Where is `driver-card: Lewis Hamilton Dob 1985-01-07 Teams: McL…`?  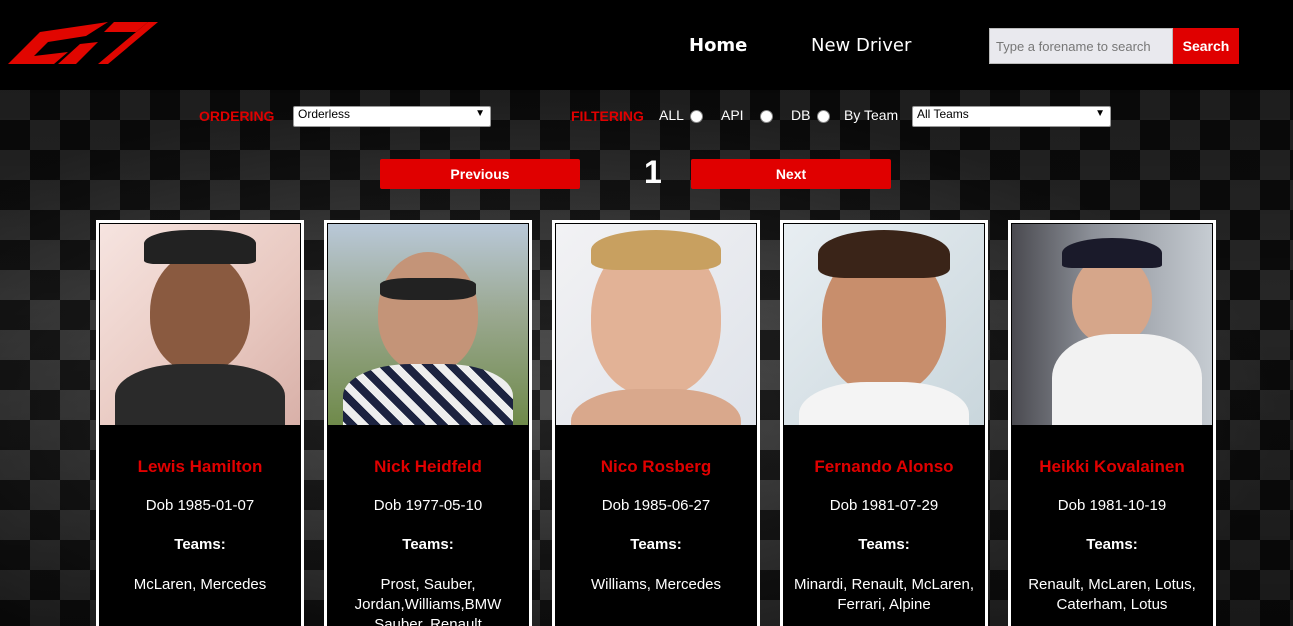 driver-card: Lewis Hamilton Dob 1985-01-07 Teams: McL… is located at coordinates (200, 423).